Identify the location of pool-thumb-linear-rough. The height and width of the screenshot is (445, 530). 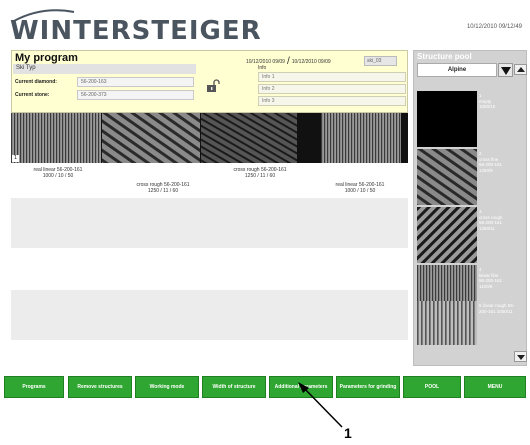
(447, 323).